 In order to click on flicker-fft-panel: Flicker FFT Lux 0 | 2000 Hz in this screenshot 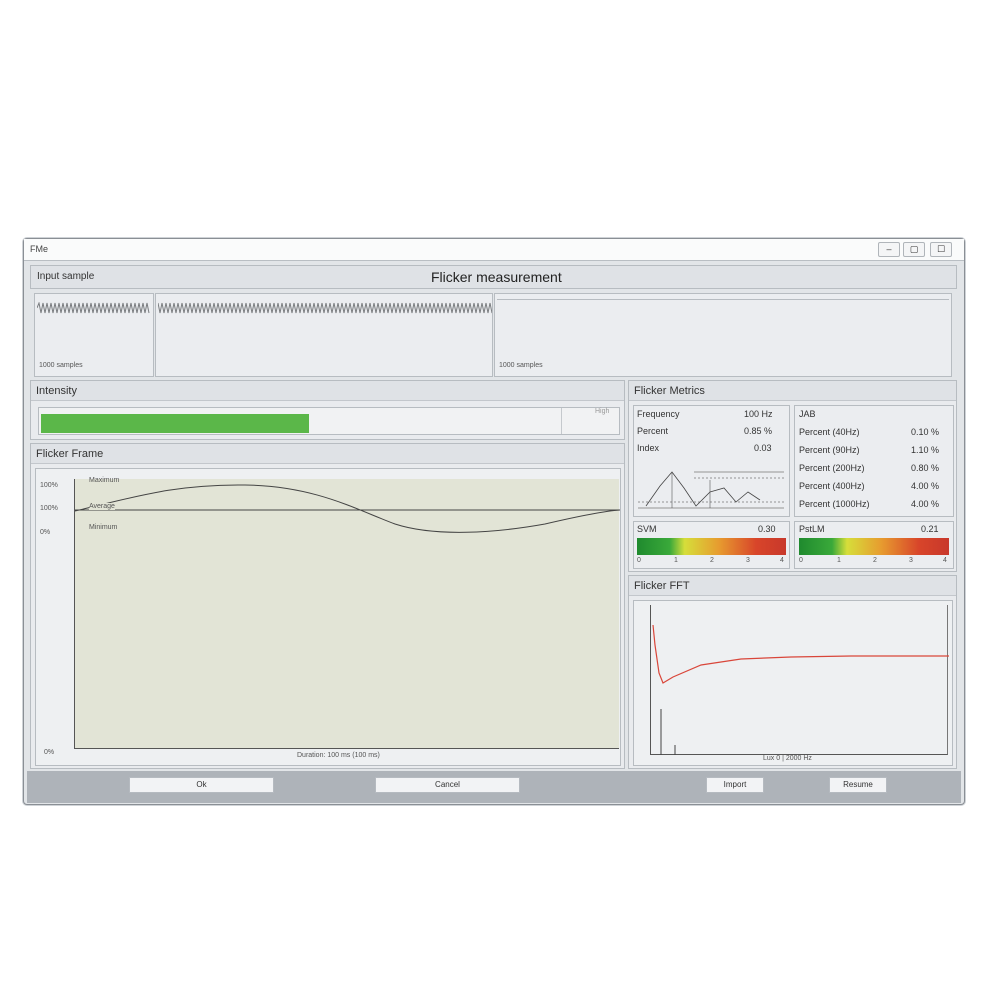, I will do `click(792, 672)`.